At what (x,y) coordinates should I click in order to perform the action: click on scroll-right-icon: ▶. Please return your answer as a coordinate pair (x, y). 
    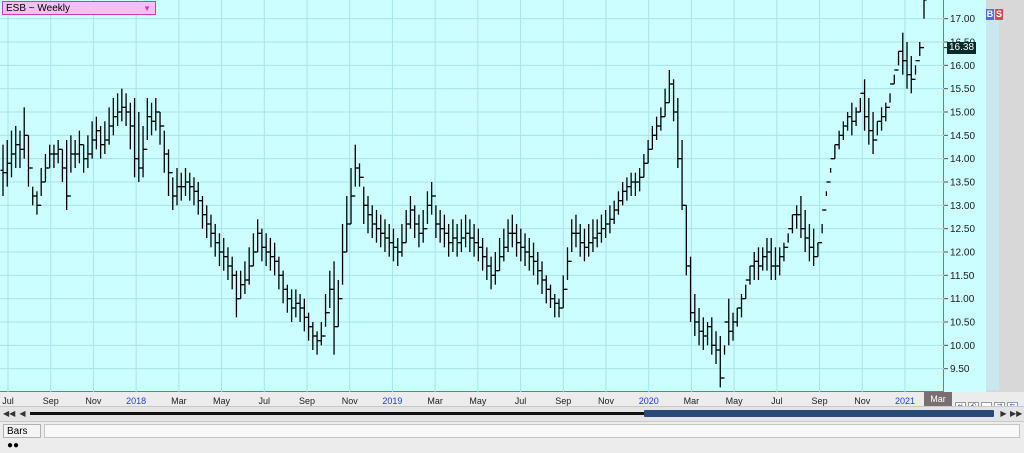
    Looking at the image, I should click on (1003, 413).